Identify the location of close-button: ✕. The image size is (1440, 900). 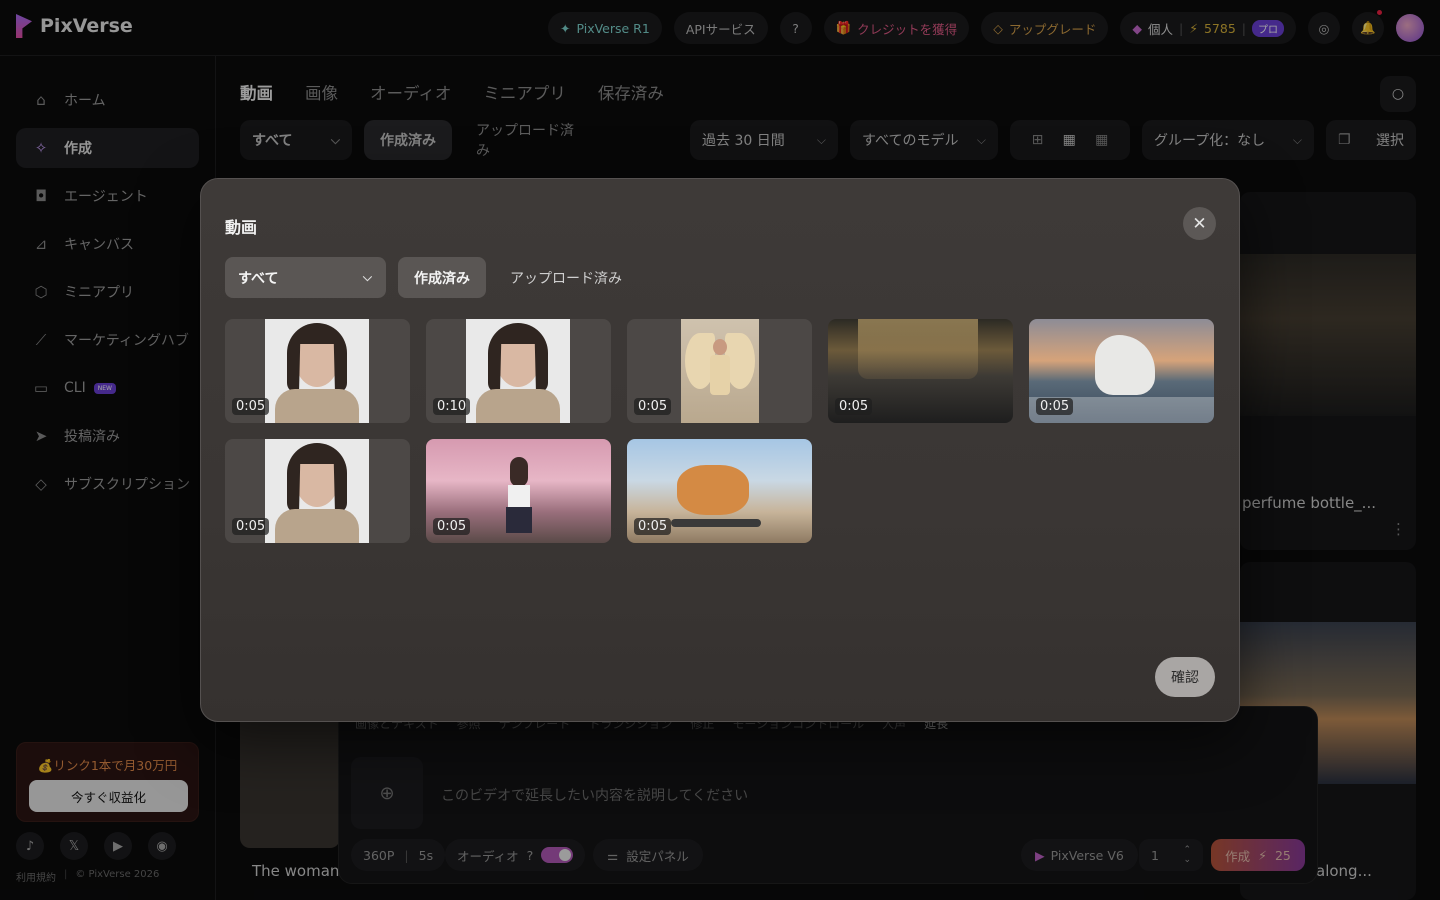
(1199, 223).